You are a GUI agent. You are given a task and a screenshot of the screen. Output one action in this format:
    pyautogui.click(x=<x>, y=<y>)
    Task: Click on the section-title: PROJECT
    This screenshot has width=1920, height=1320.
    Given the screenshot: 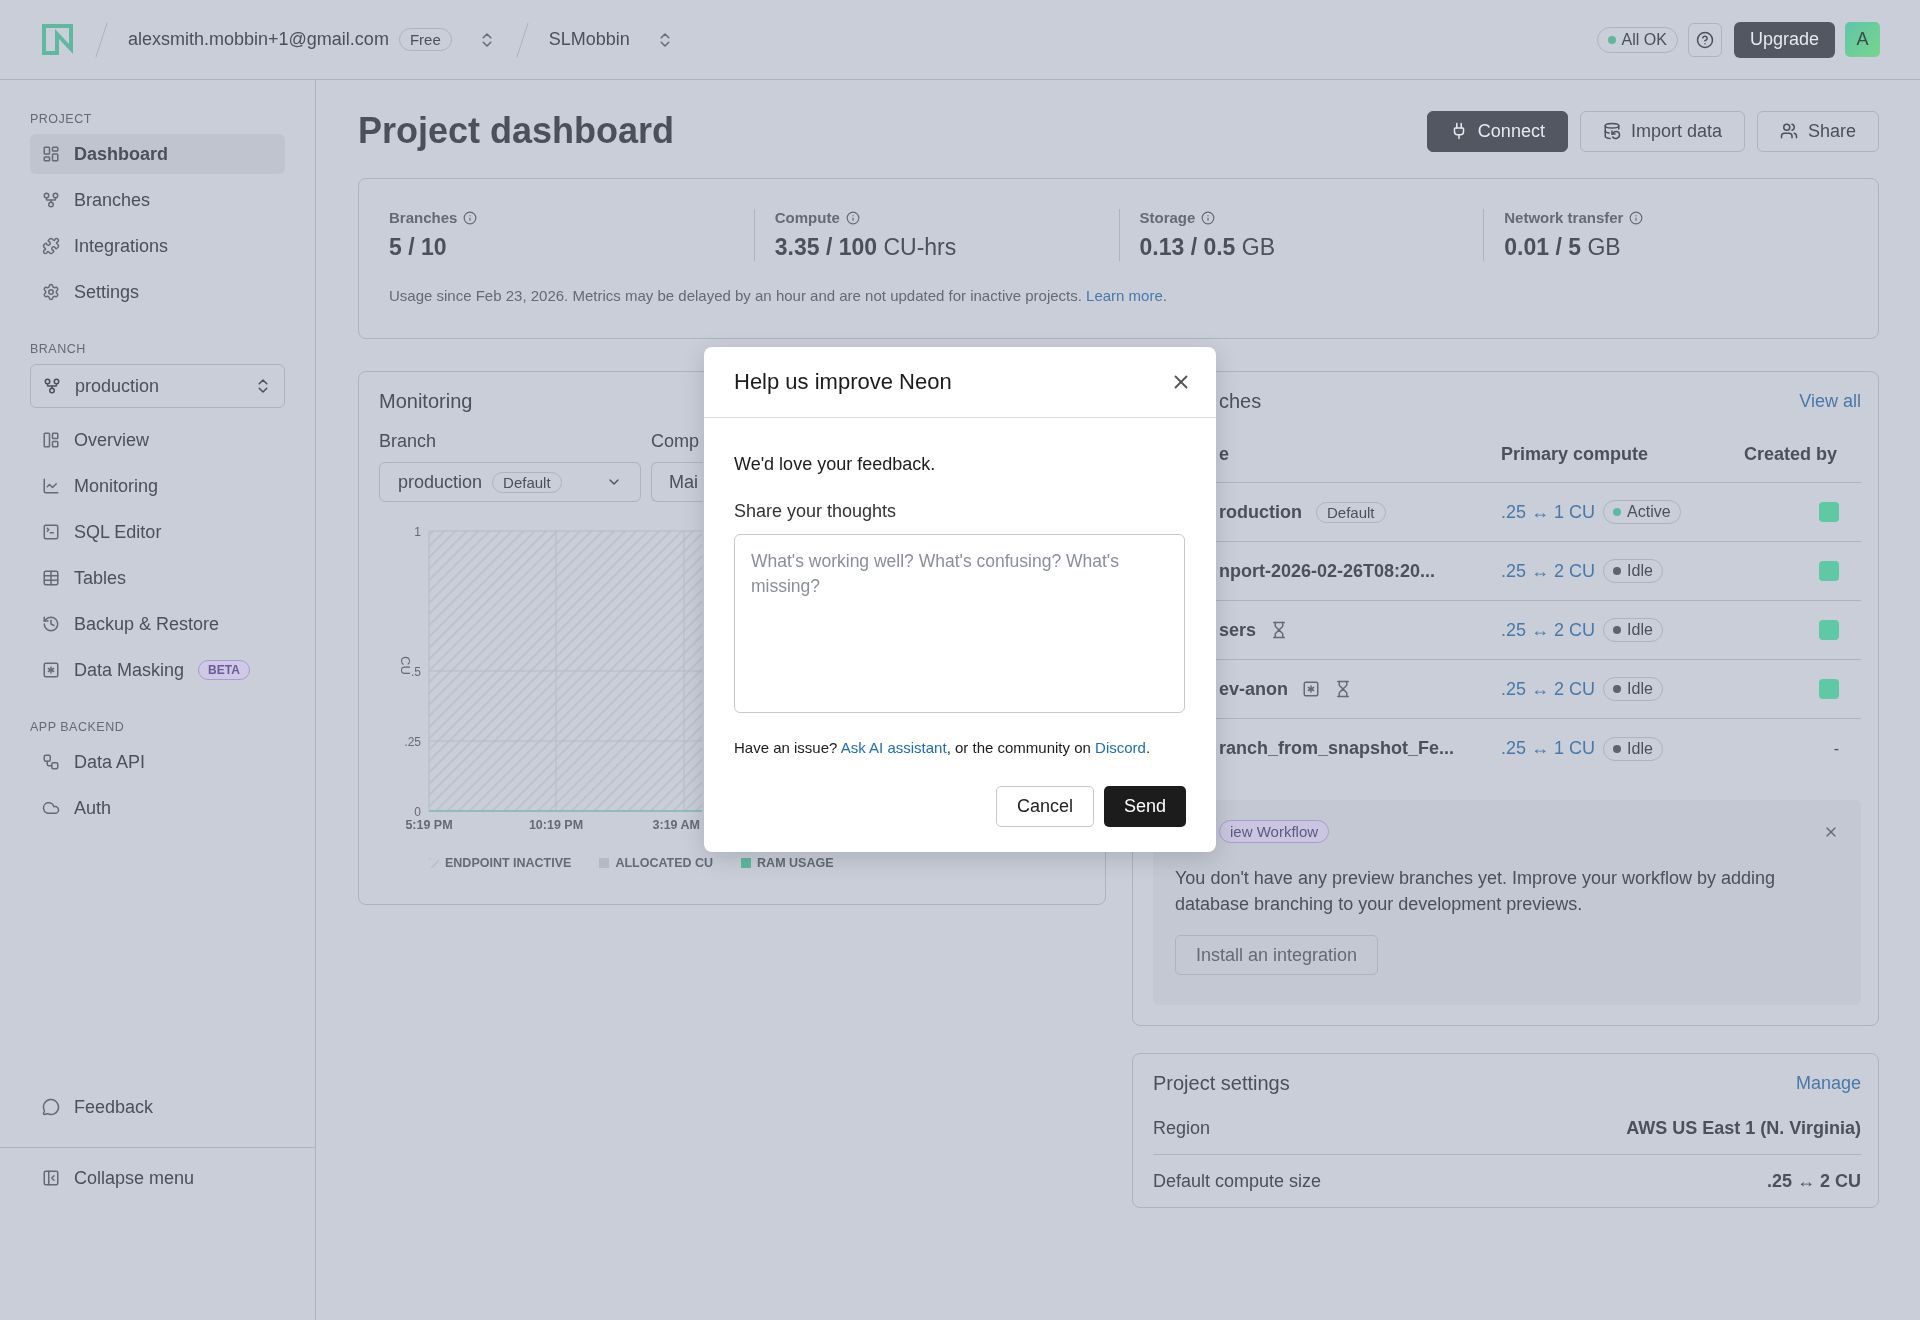 What is the action you would take?
    pyautogui.click(x=61, y=119)
    